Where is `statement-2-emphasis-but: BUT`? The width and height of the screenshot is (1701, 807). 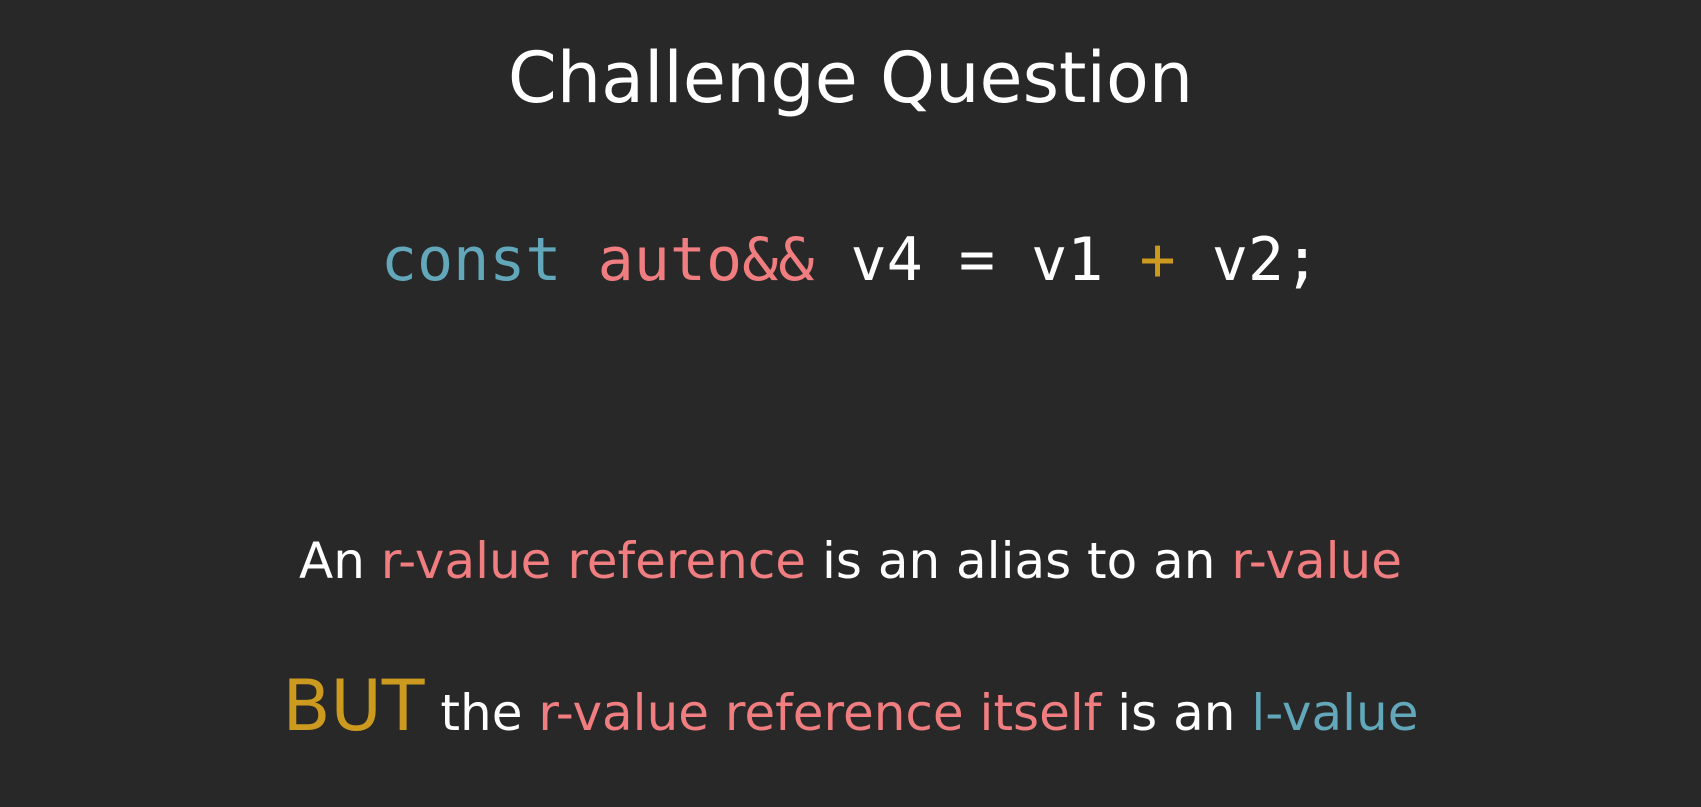 statement-2-emphasis-but: BUT is located at coordinates (353, 706).